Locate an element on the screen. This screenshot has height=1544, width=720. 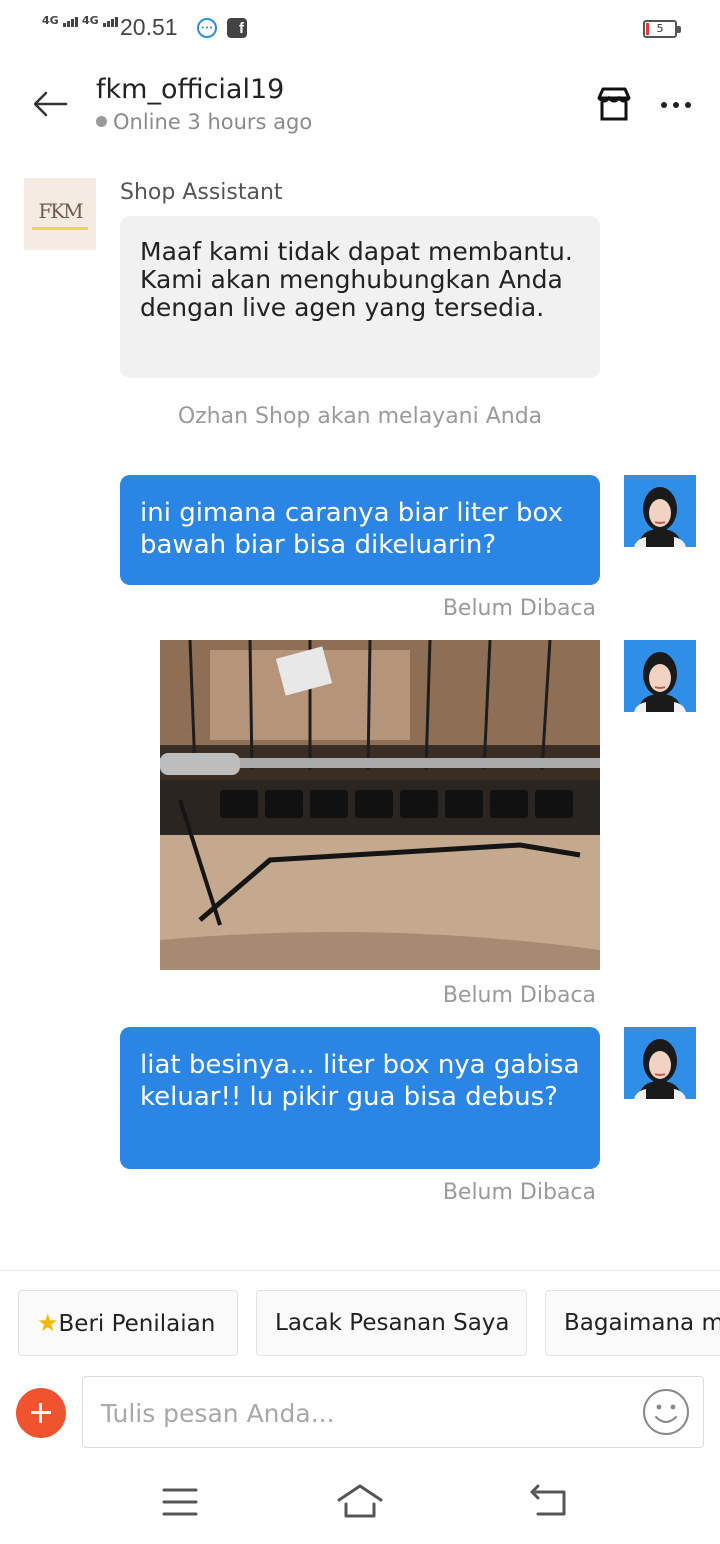
status-dot-icon is located at coordinates (101, 121).